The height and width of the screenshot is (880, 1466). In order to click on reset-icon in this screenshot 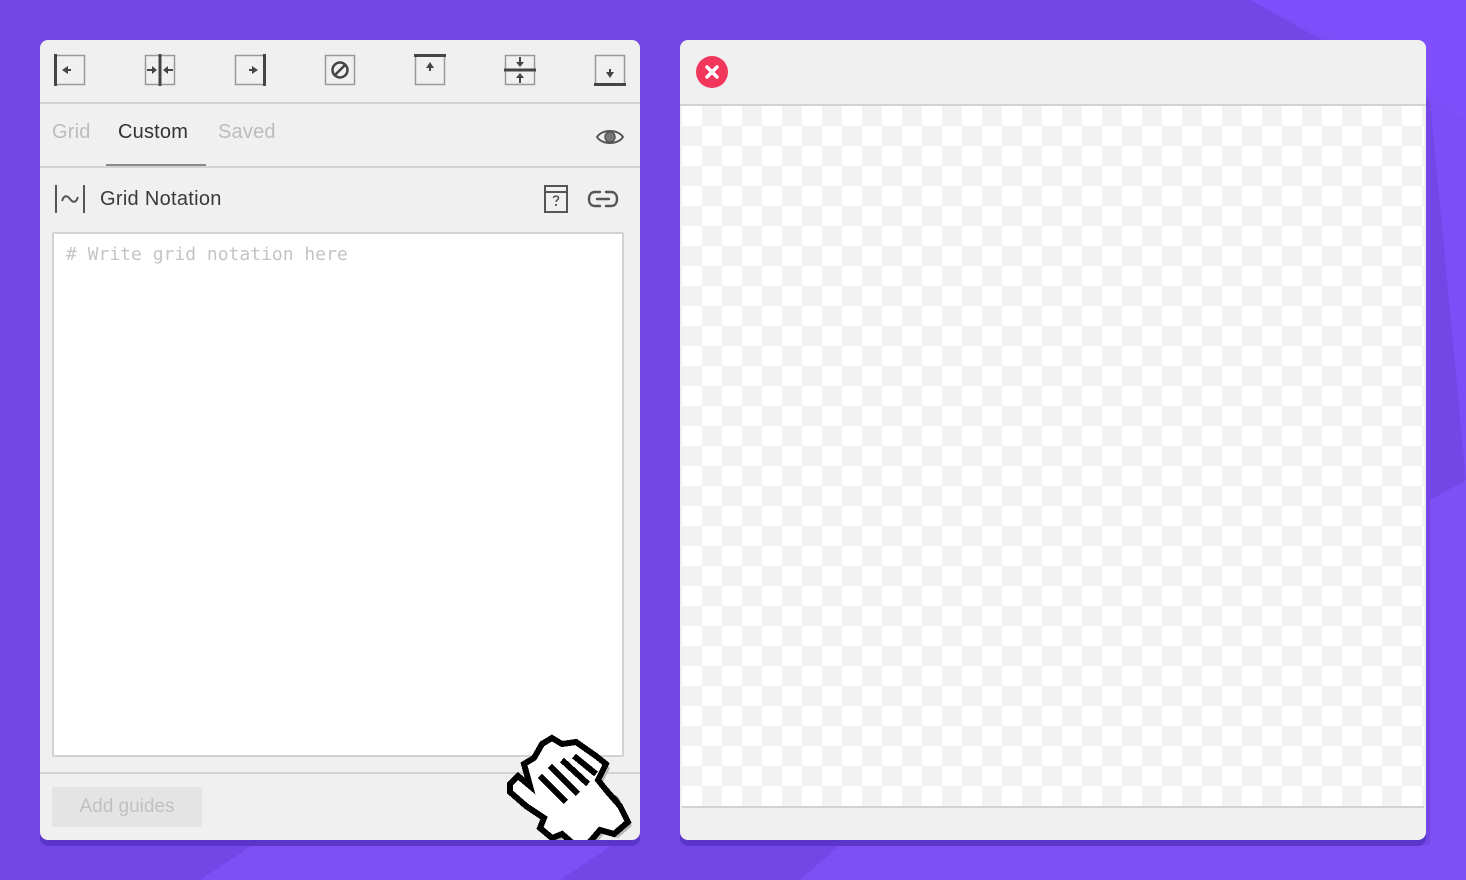, I will do `click(608, 805)`.